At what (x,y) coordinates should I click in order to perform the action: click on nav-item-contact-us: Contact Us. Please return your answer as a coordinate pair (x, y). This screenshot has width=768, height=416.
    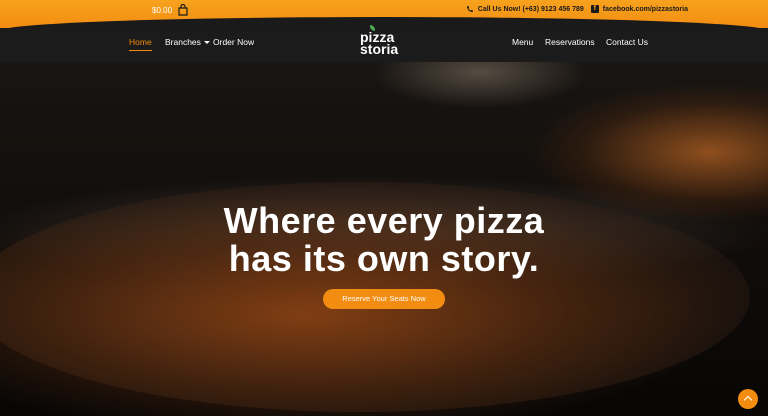
    Looking at the image, I should click on (627, 42).